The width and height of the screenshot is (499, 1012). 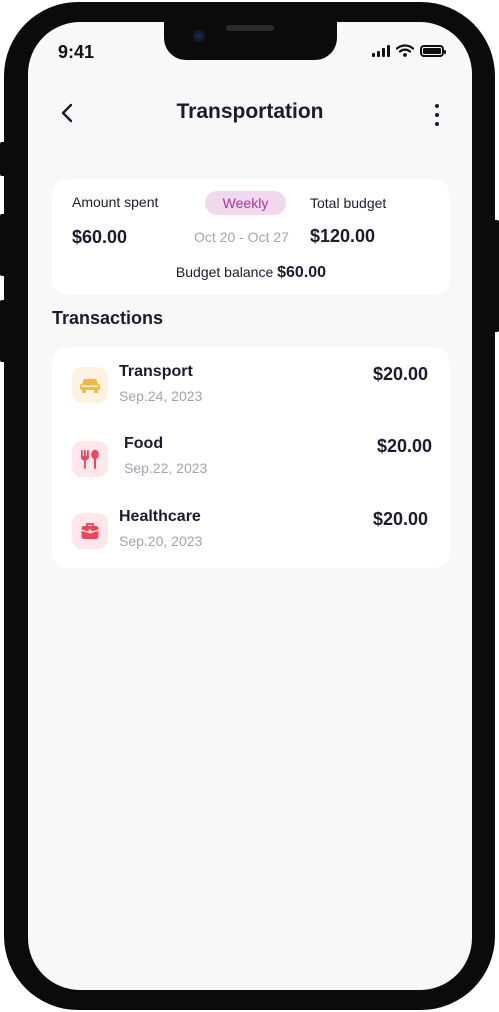 I want to click on battery-icon, so click(x=433, y=50).